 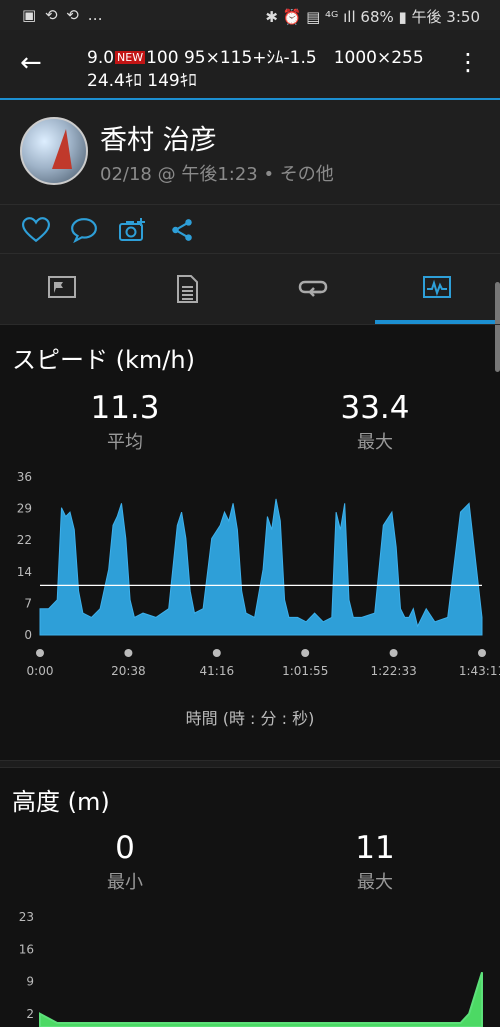 What do you see at coordinates (125, 882) in the screenshot?
I see `altitude-min-label: 最小` at bounding box center [125, 882].